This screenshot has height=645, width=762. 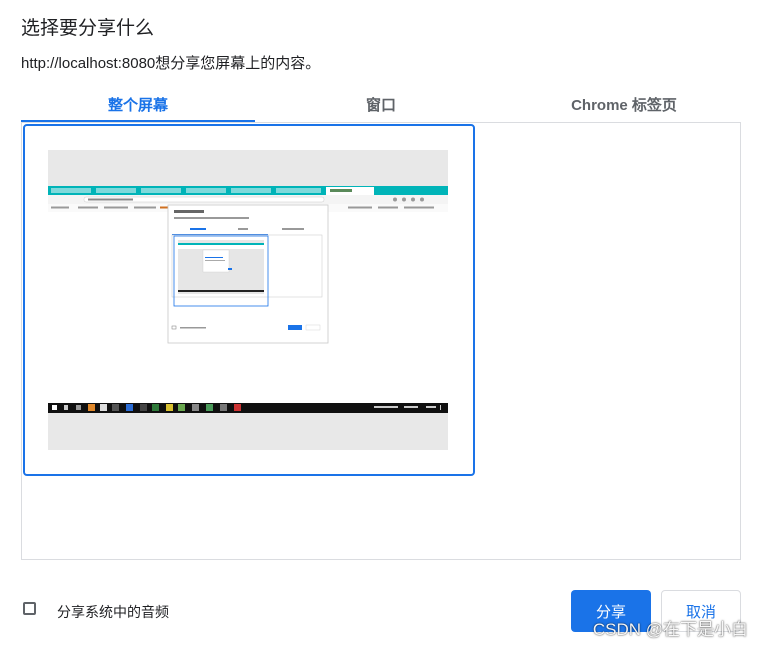 I want to click on tab-chrome-tab: Chrome 标签页, so click(x=624, y=104).